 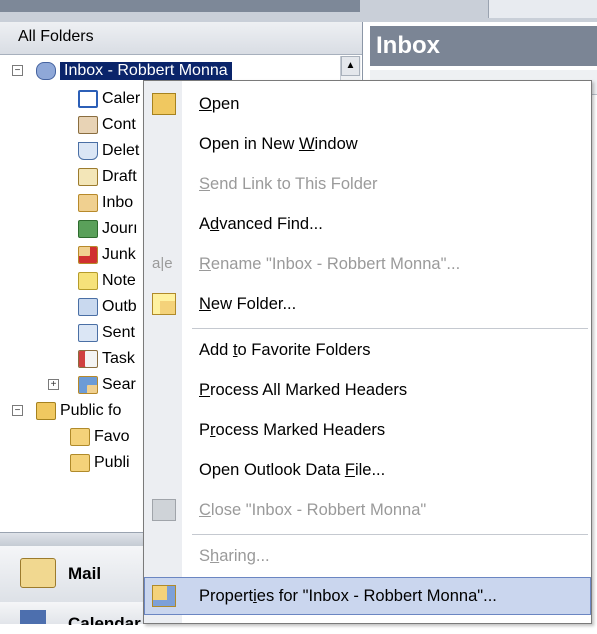 I want to click on tree-item-label: Task, so click(x=118, y=358).